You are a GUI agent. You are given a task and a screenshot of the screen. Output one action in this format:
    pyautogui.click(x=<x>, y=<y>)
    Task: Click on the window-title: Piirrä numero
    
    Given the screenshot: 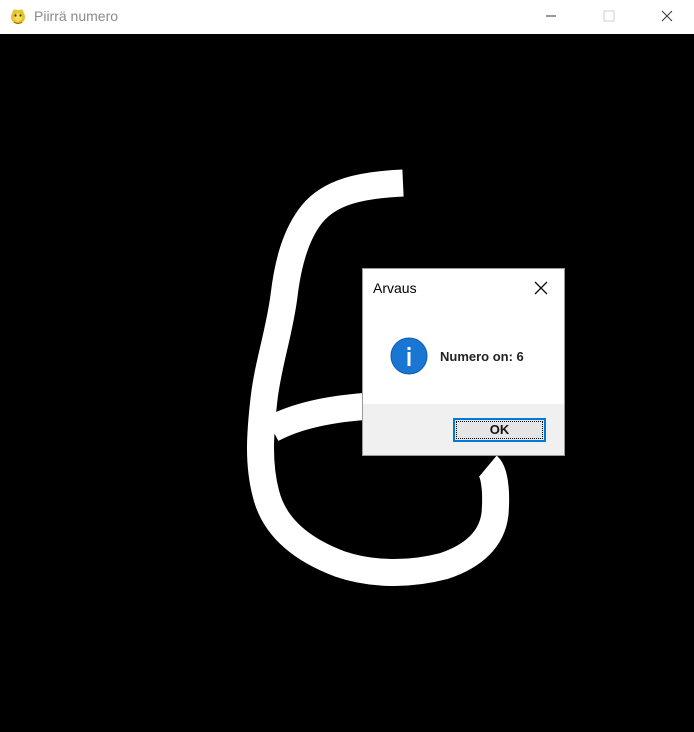 What is the action you would take?
    pyautogui.click(x=76, y=16)
    